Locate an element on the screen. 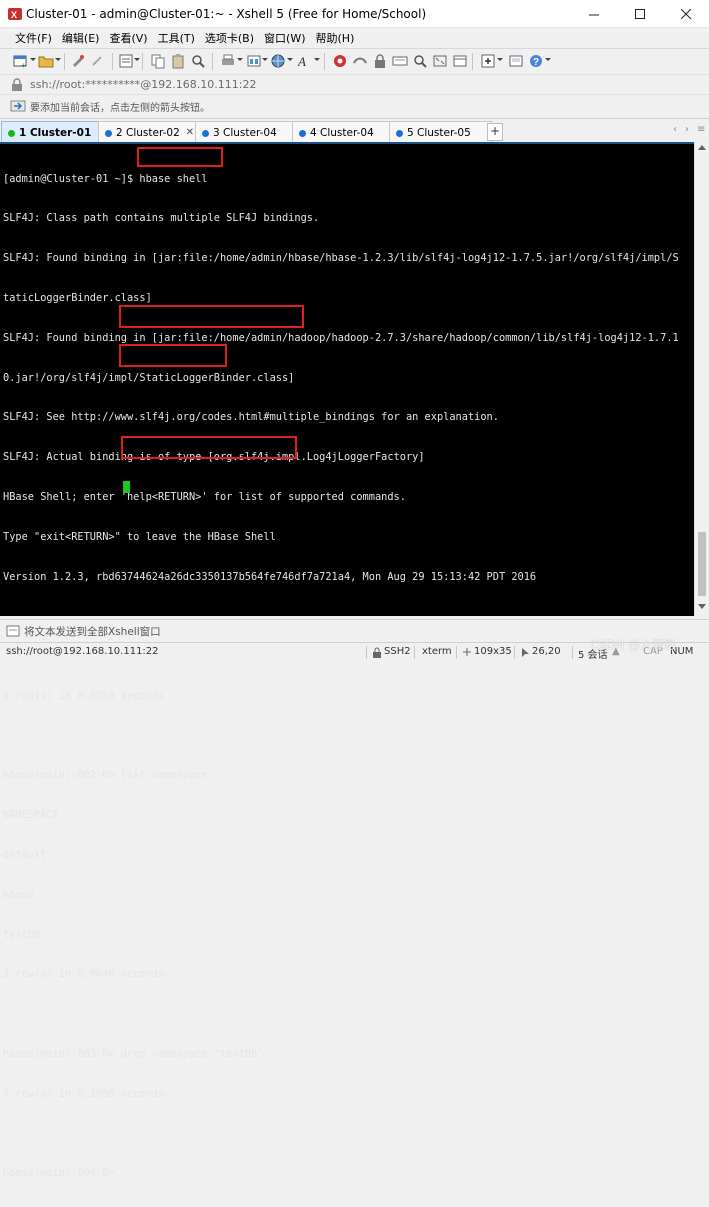  open-folder-icon is located at coordinates (46, 61).